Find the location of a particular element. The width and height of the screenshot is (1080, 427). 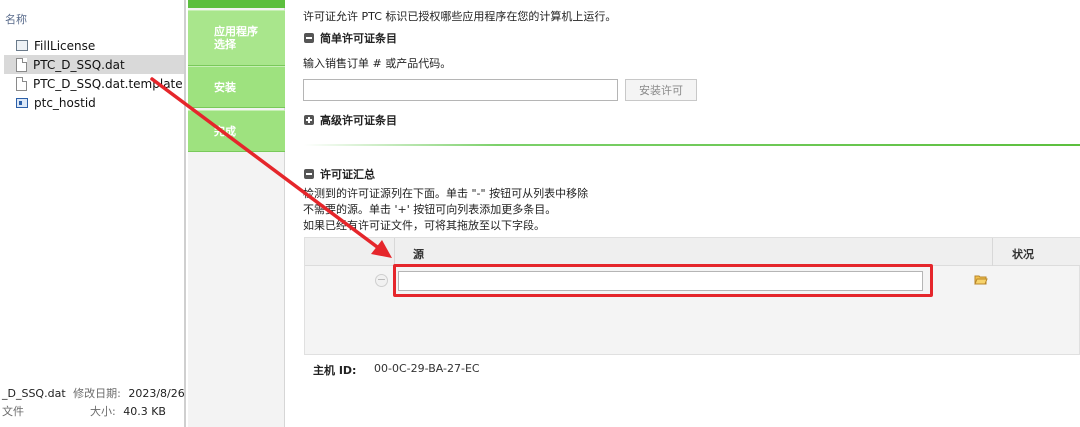

file-name: PTC_D_SSQ.dat is located at coordinates (79, 64).